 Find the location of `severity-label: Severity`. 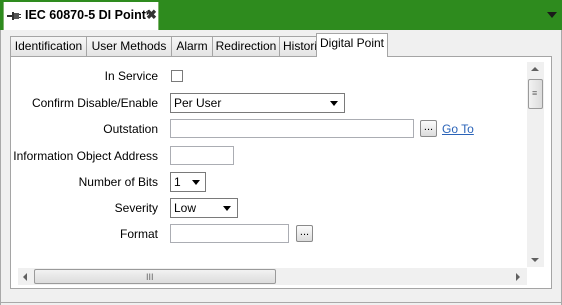

severity-label: Severity is located at coordinates (136, 208).